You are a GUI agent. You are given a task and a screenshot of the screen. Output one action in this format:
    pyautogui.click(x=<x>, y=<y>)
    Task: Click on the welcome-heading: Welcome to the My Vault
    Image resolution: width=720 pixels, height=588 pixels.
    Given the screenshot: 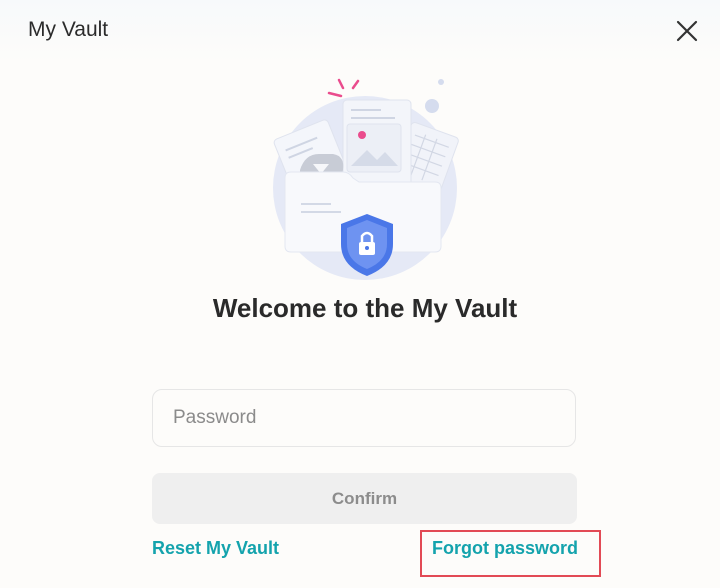 What is the action you would take?
    pyautogui.click(x=365, y=308)
    